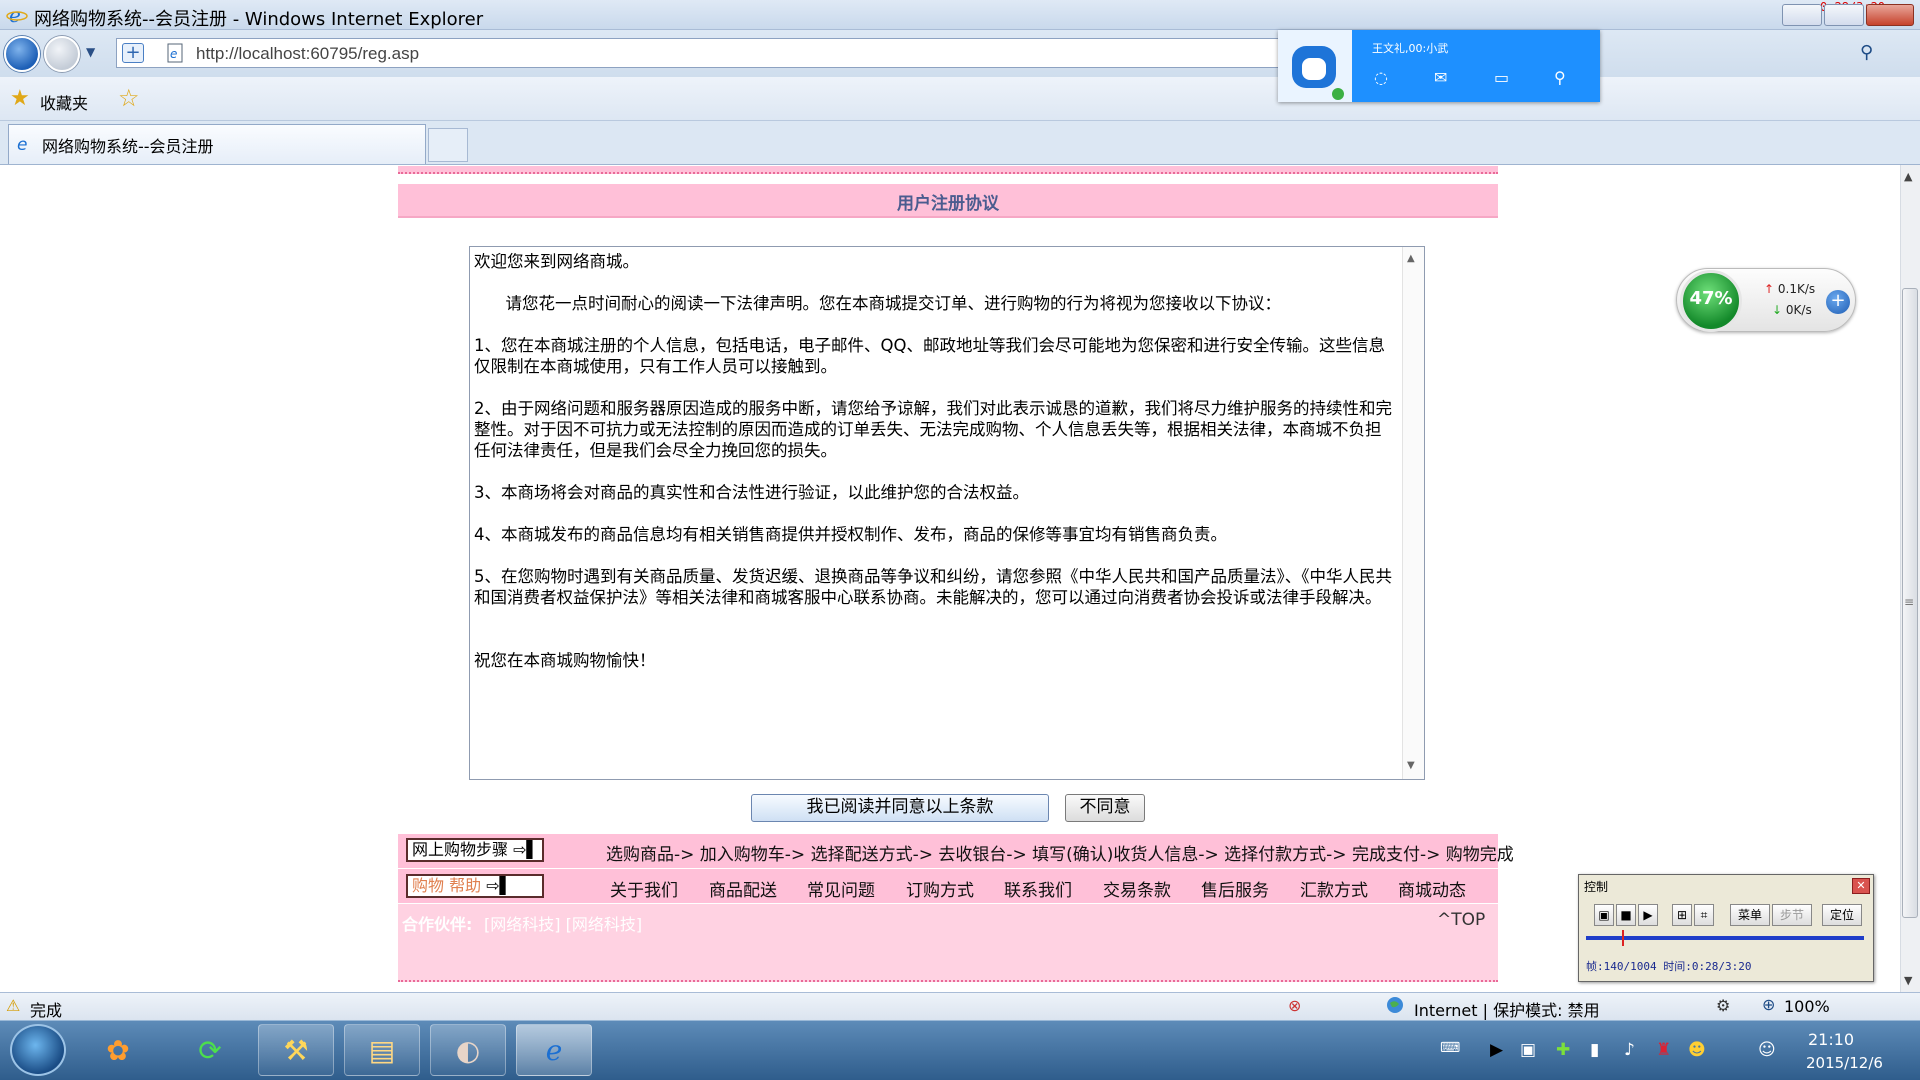 The height and width of the screenshot is (1080, 1920). What do you see at coordinates (960, 1006) in the screenshot?
I see `status-bar` at bounding box center [960, 1006].